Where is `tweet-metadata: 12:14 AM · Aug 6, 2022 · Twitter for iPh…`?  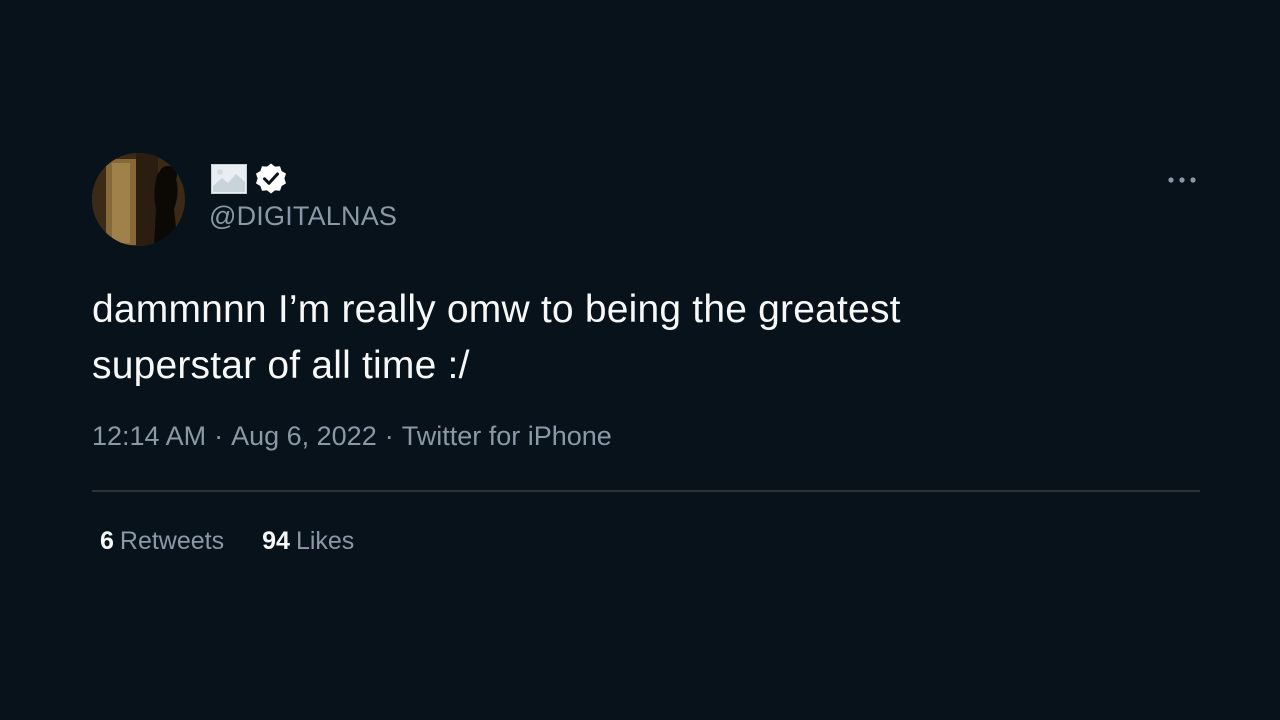 tweet-metadata: 12:14 AM · Aug 6, 2022 · Twitter for iPh… is located at coordinates (352, 436).